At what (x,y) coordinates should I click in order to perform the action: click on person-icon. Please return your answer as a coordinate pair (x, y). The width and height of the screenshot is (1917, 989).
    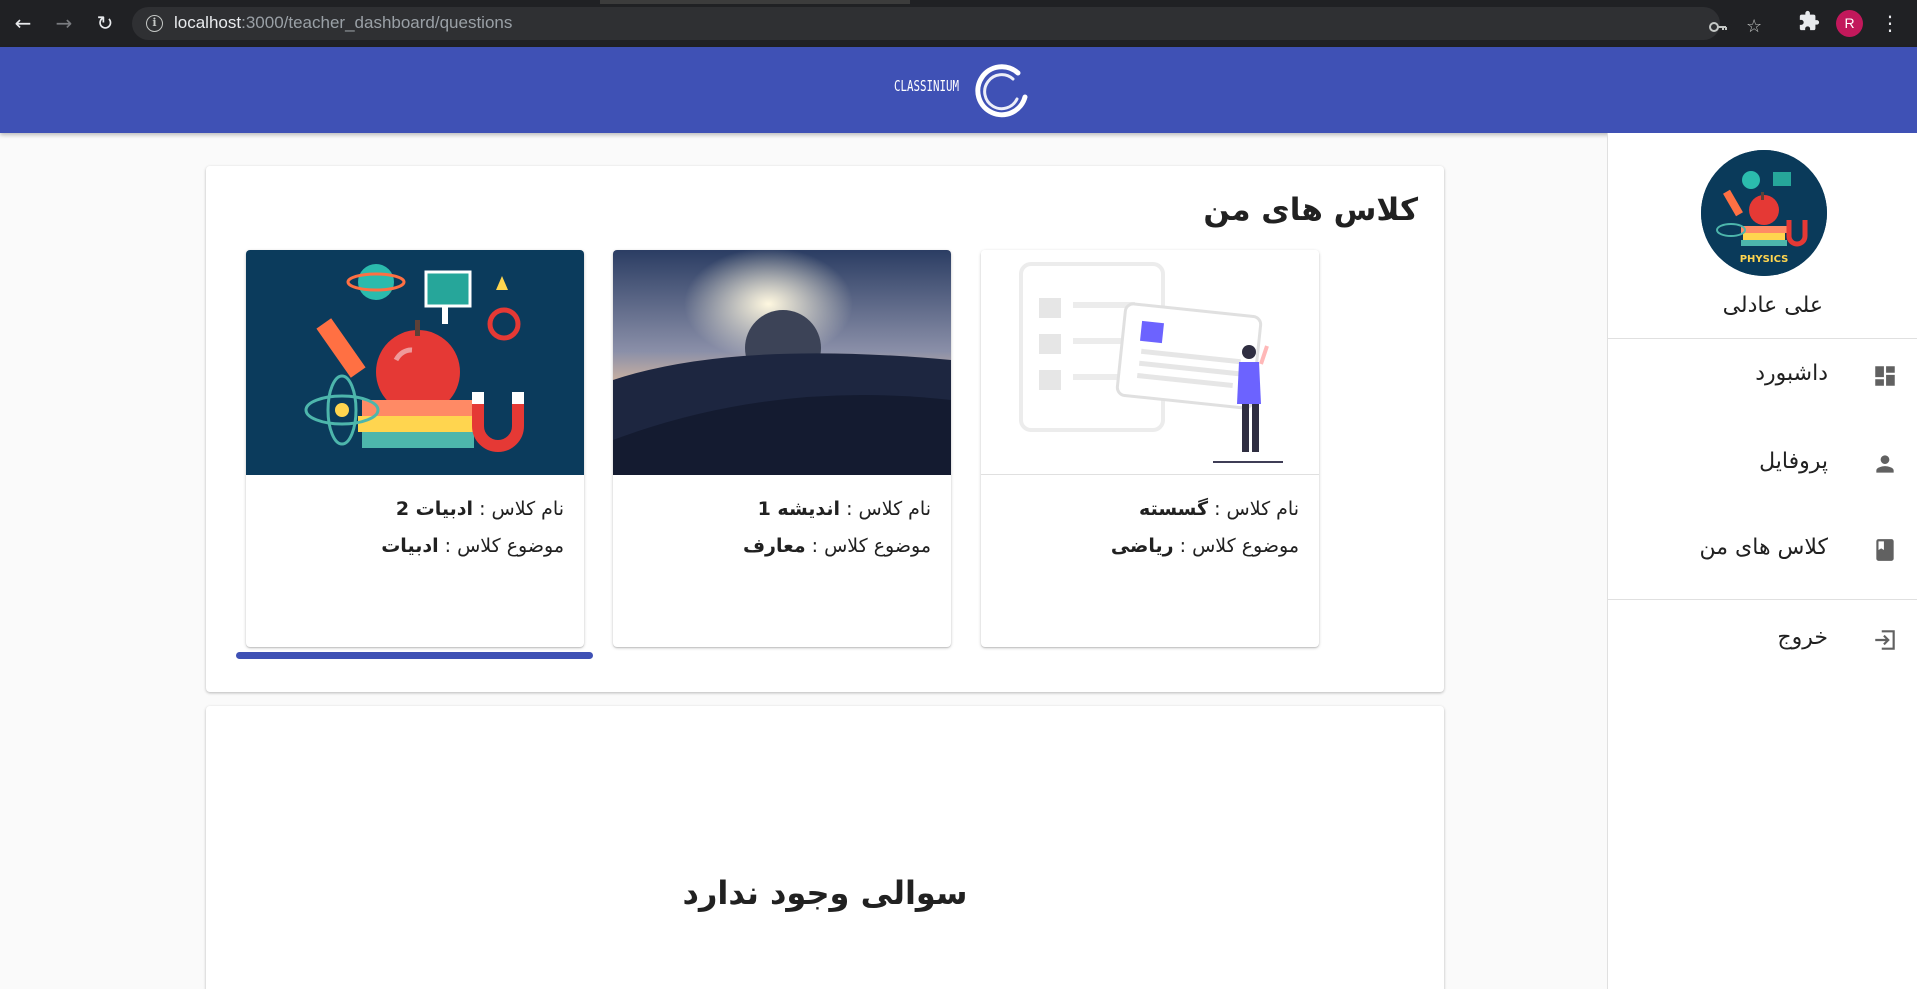
    Looking at the image, I should click on (1885, 464).